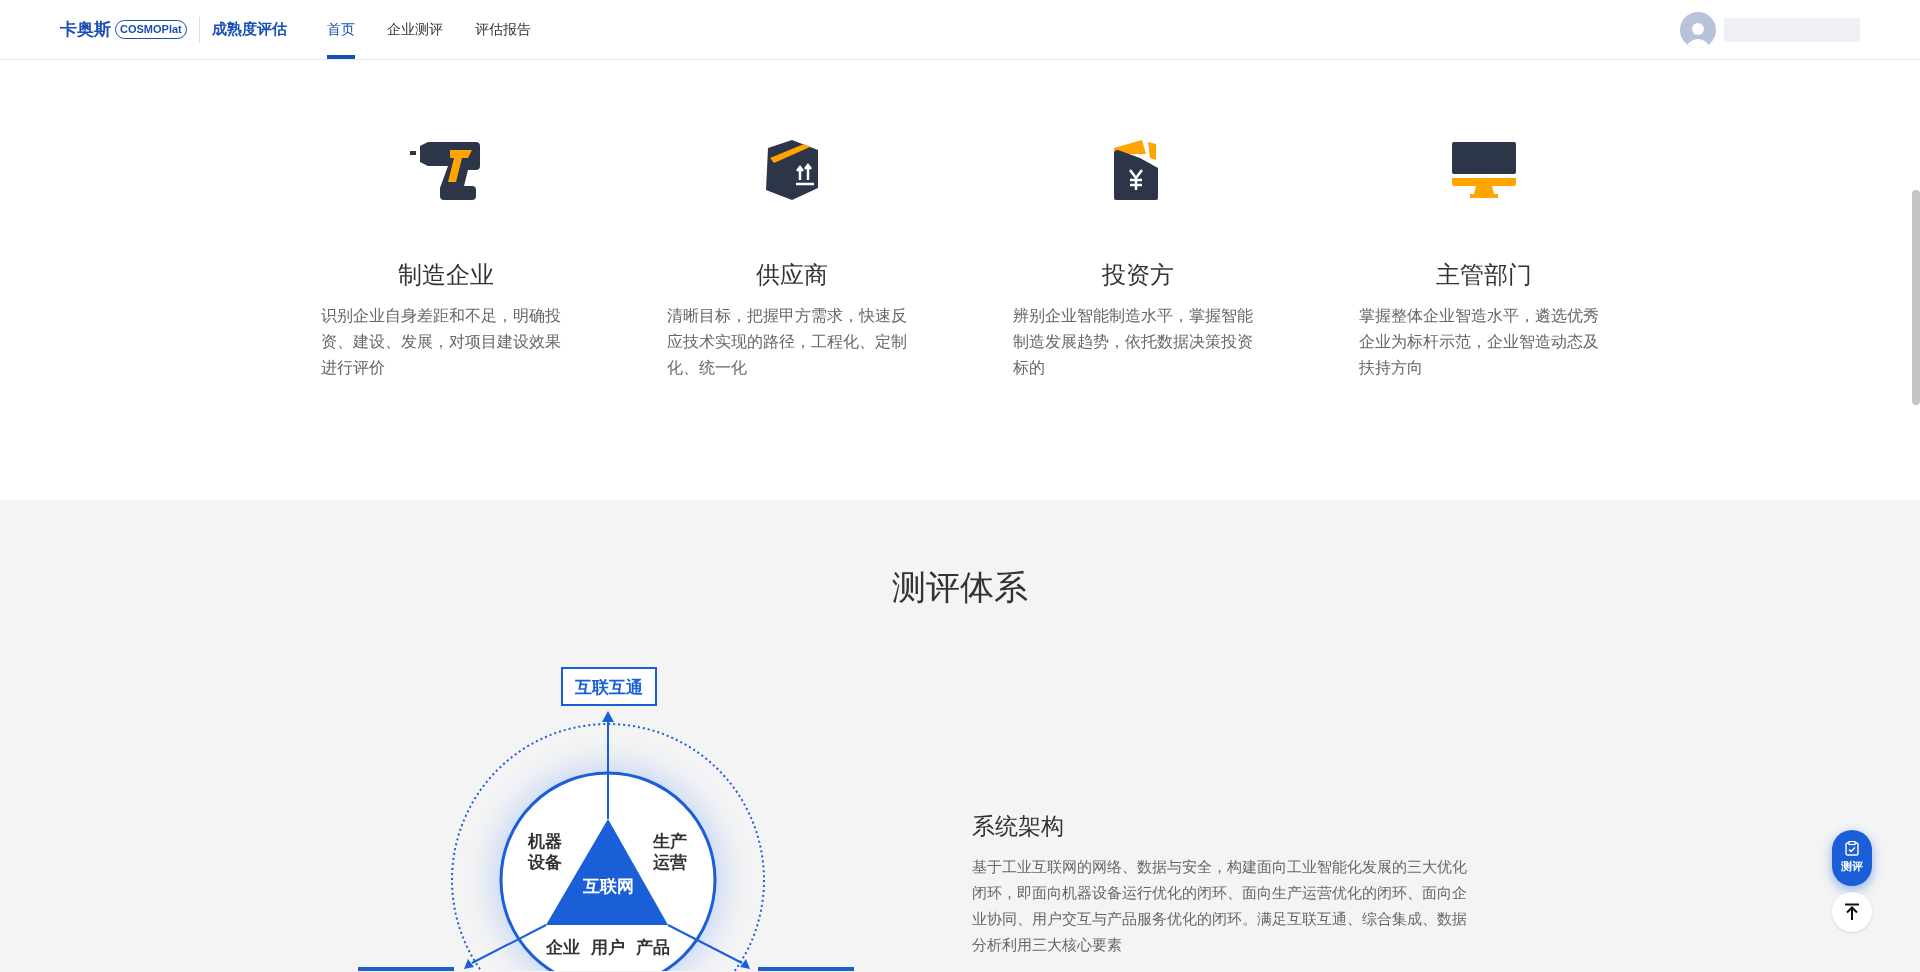 This screenshot has height=972, width=1920. Describe the element at coordinates (1219, 905) in the screenshot. I see `architecture-description: 基于工业互联网的网络、数据与安全，构建面向工业智能化发展的三大优化闭环，即面向机器设备运行优化的闭环、面向生产运营优化的闭环、面向企业协同、用户交互与产品服务优化的闭环。满足互联互通、综合集成、数据分析利用三大核心要素` at that location.